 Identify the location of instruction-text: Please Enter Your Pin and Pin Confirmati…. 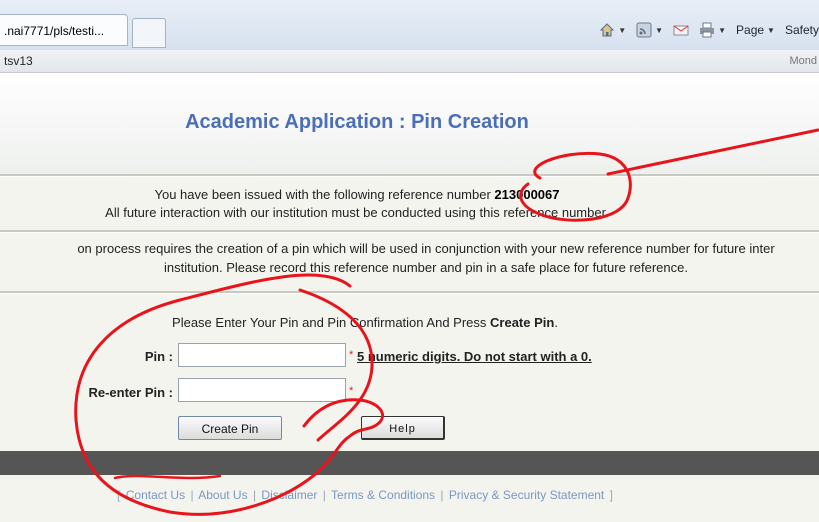
(329, 322).